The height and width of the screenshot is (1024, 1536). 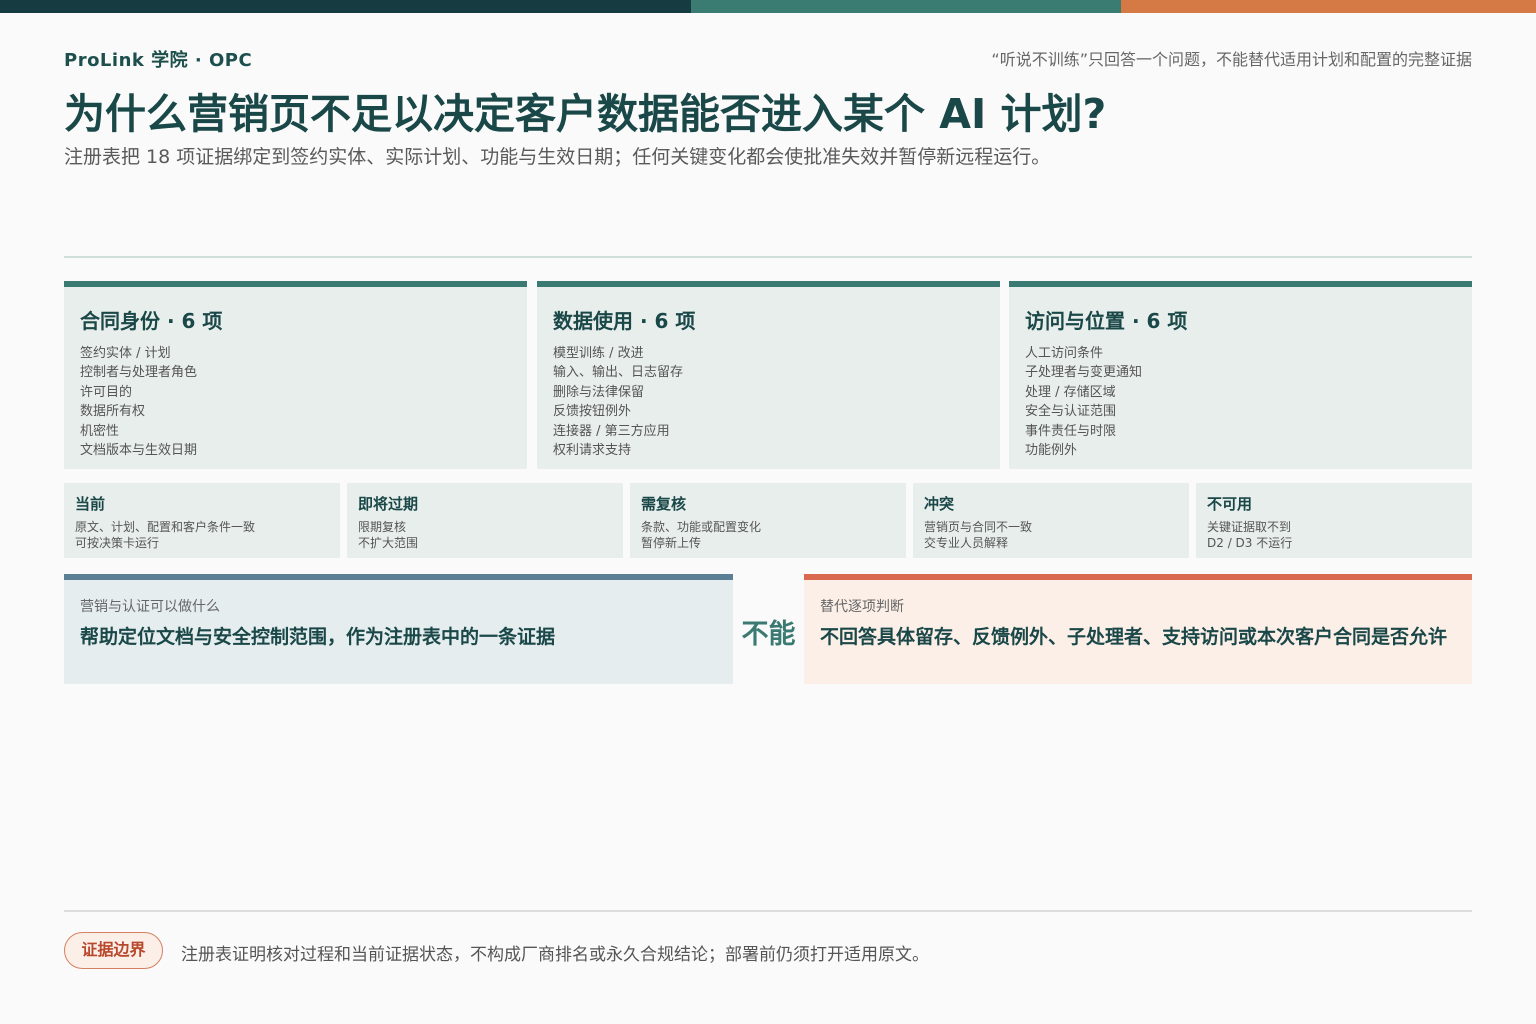 What do you see at coordinates (585, 114) in the screenshot?
I see `page-title: 为什么营销页不足以决定客户数据能否进入某个 AI 计划?` at bounding box center [585, 114].